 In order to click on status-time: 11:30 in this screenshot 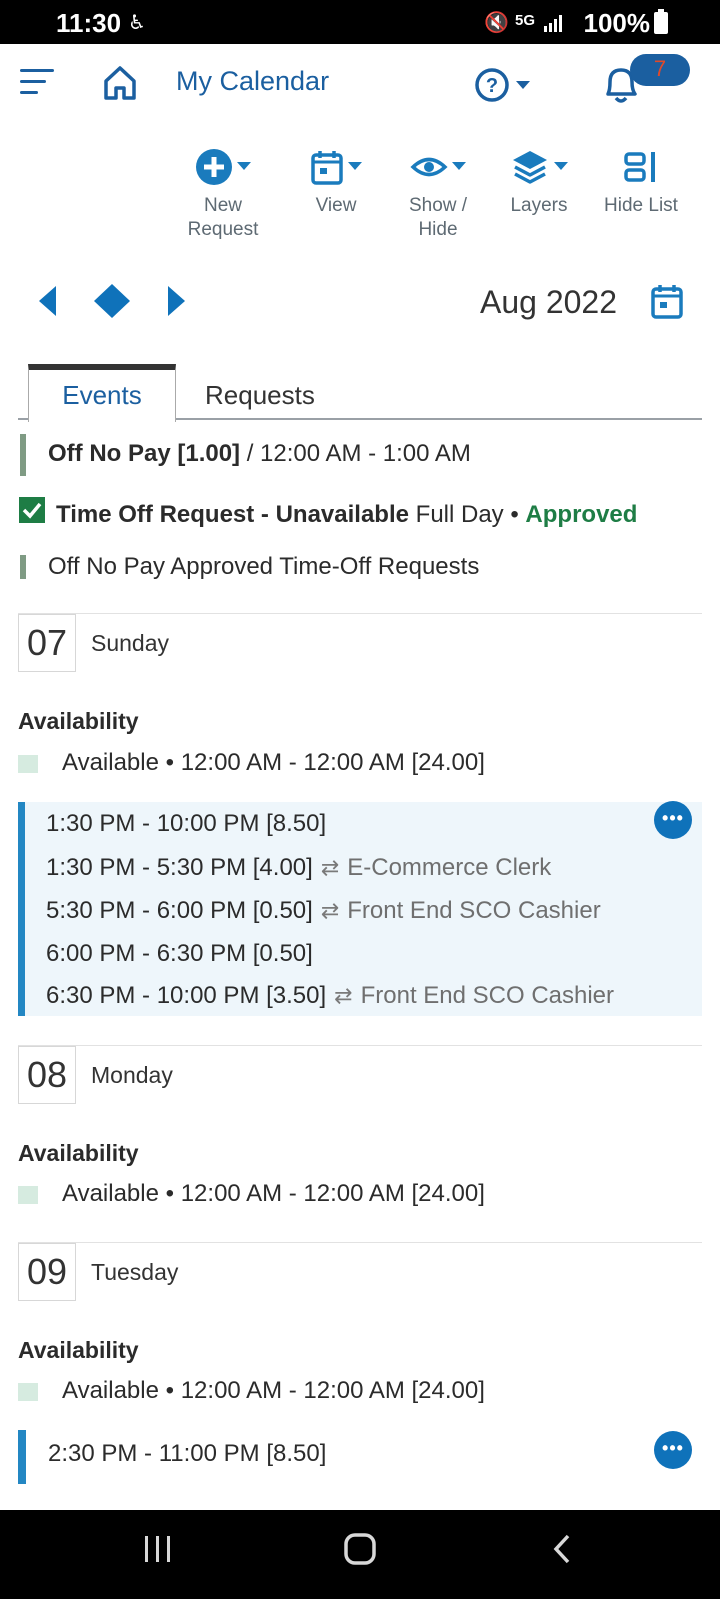, I will do `click(89, 23)`.